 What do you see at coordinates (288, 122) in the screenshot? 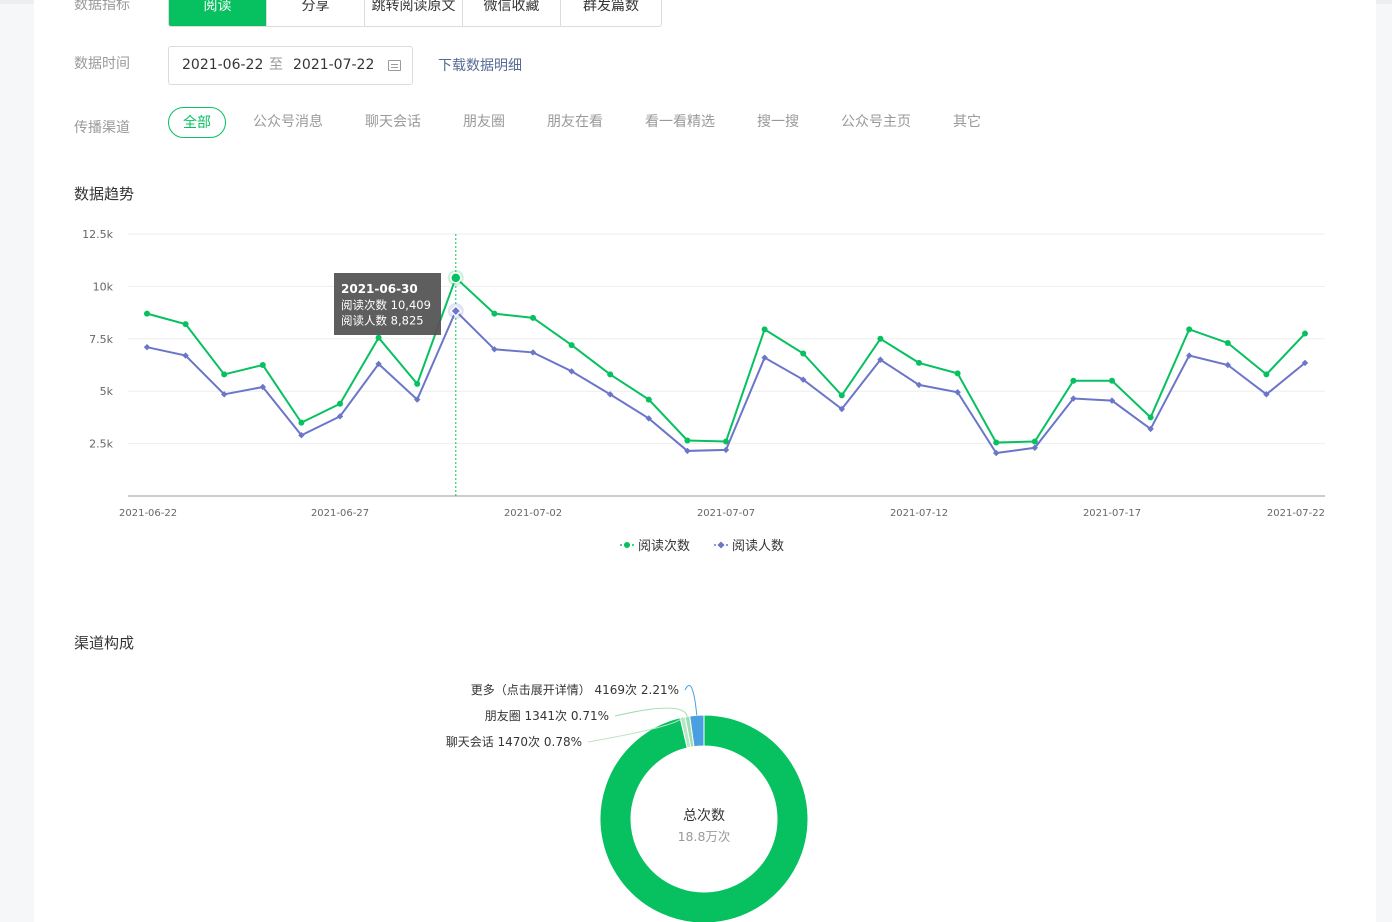
I see `channel-official-msg: 公众号消息` at bounding box center [288, 122].